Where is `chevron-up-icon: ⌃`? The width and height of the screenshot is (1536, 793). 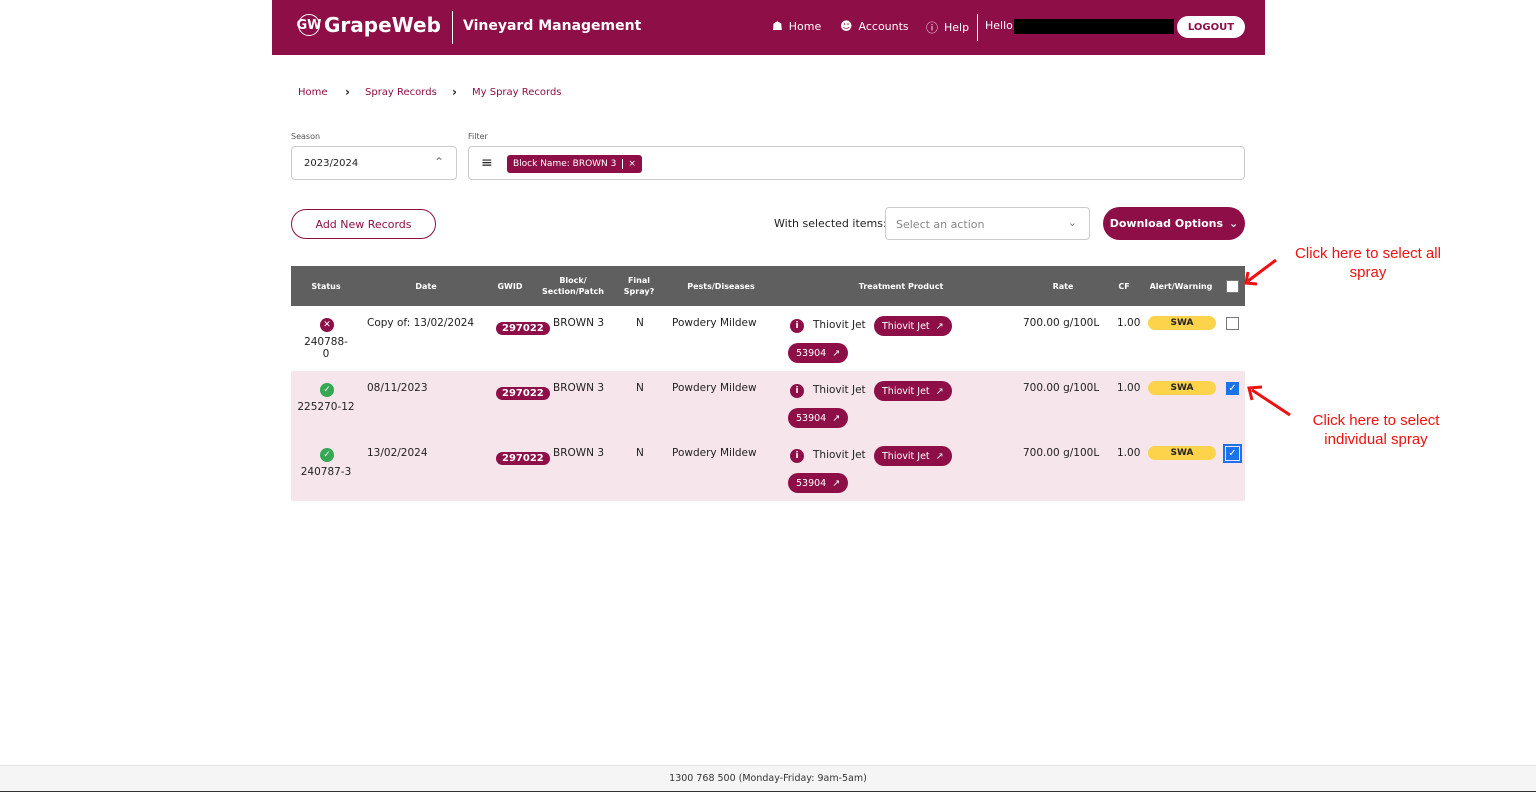
chevron-up-icon: ⌃ is located at coordinates (438, 162).